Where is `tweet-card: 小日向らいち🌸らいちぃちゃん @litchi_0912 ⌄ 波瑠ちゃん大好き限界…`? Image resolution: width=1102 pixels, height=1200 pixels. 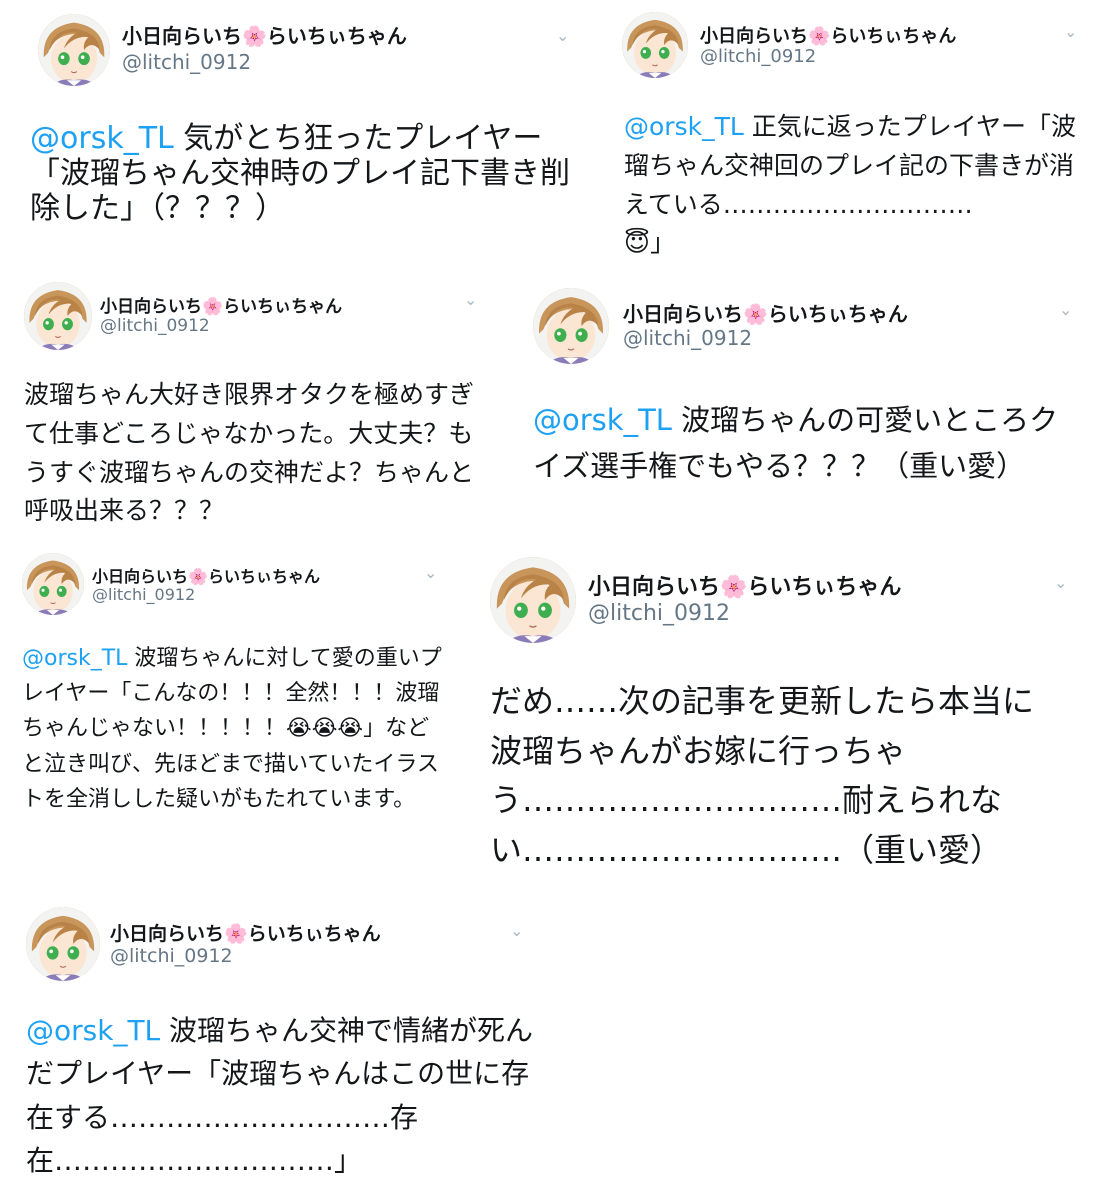
tweet-card: 小日向らいち🌸らいちぃちゃん @litchi_0912 ⌄ 波瑠ちゃん大好き限界… is located at coordinates (252, 407).